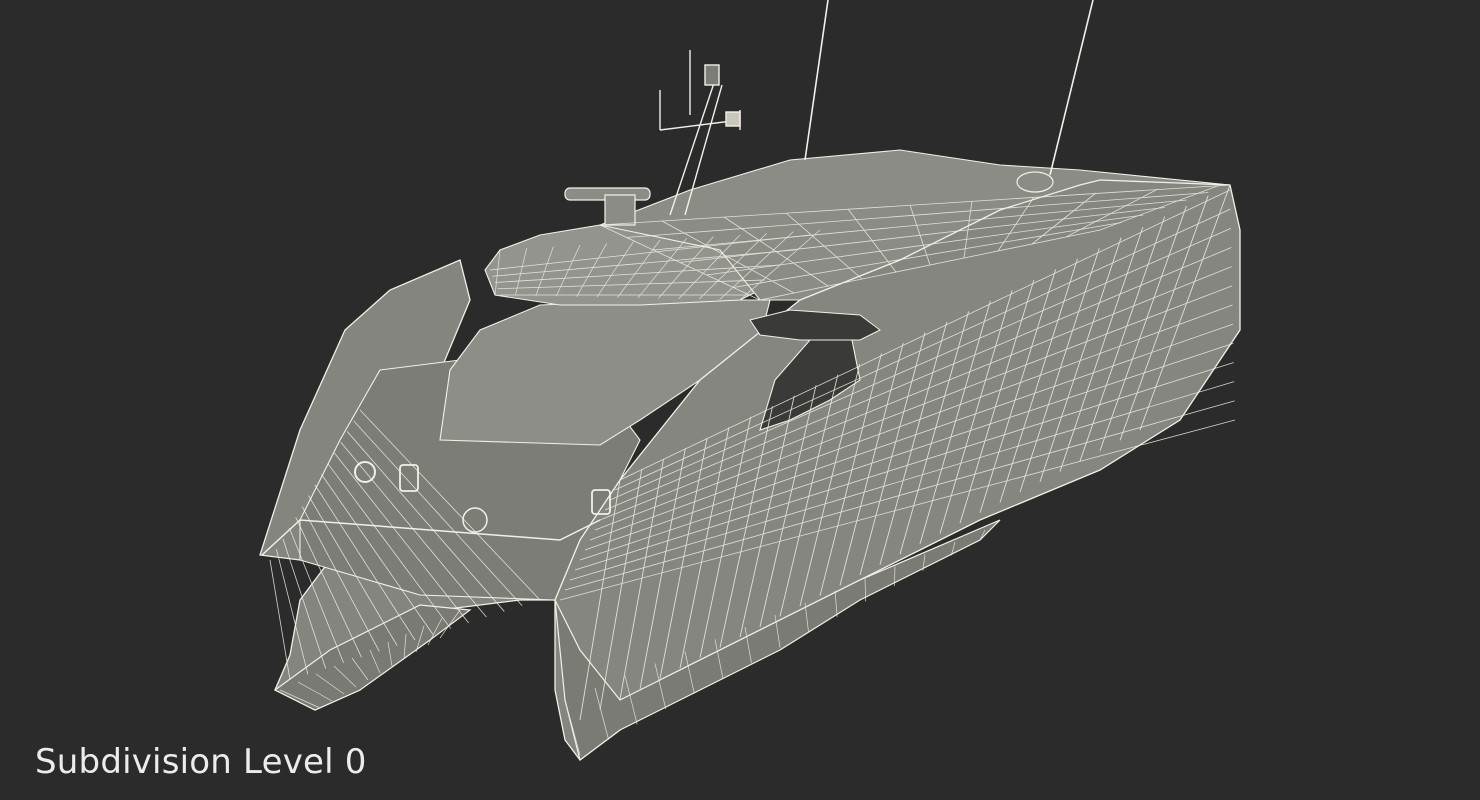 This screenshot has height=800, width=1480. I want to click on radar-dome, so click(1035, 182).